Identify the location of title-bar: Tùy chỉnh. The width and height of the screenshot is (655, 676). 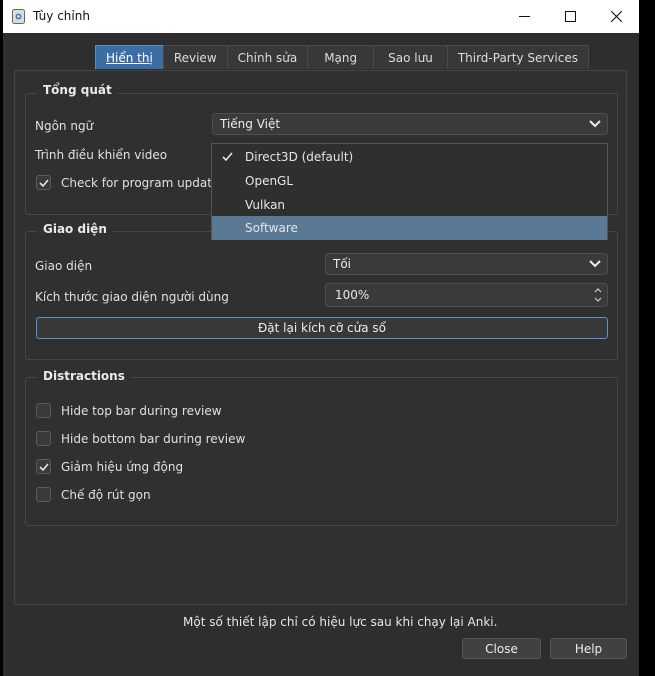
(321, 16).